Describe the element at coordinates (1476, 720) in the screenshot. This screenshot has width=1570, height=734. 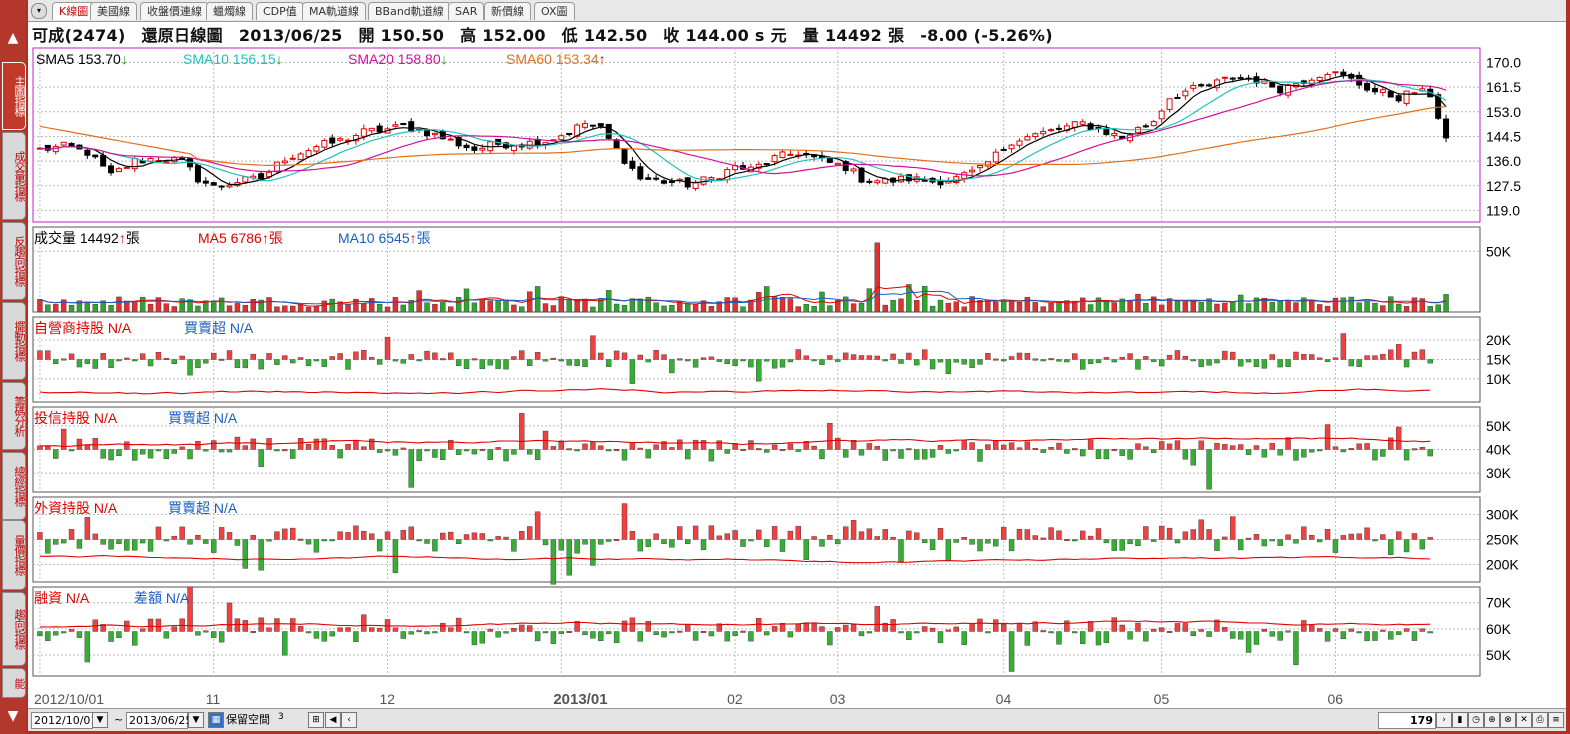
I see `clock-icon: ◷` at that location.